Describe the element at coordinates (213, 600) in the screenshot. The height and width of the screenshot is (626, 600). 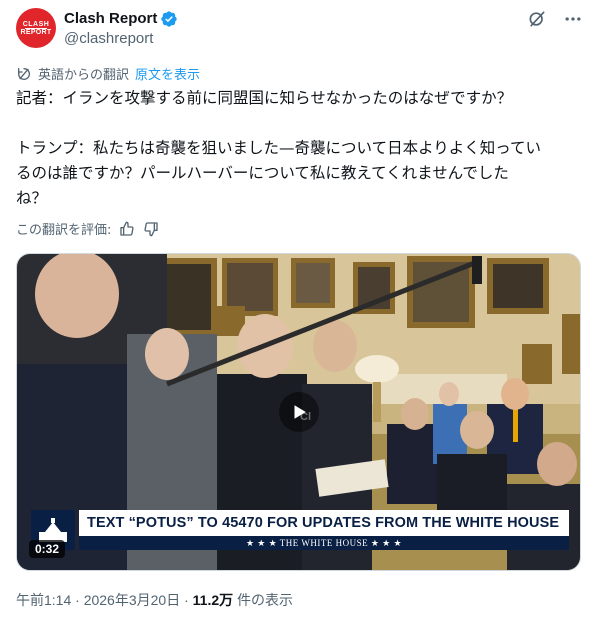
I see `view-count: 11.2万` at that location.